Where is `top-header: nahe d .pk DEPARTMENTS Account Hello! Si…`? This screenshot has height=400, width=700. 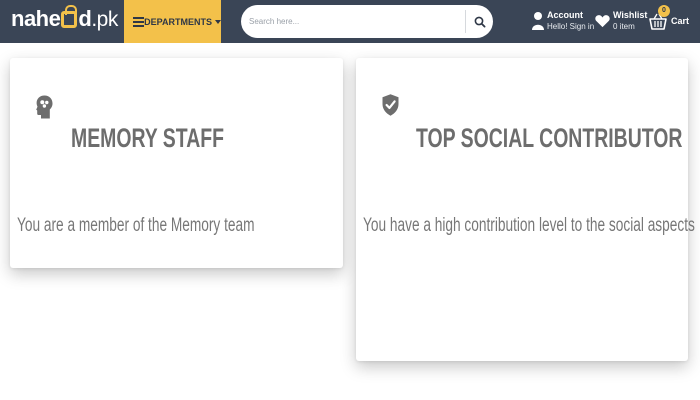 top-header: nahe d .pk DEPARTMENTS Account Hello! Si… is located at coordinates (350, 21).